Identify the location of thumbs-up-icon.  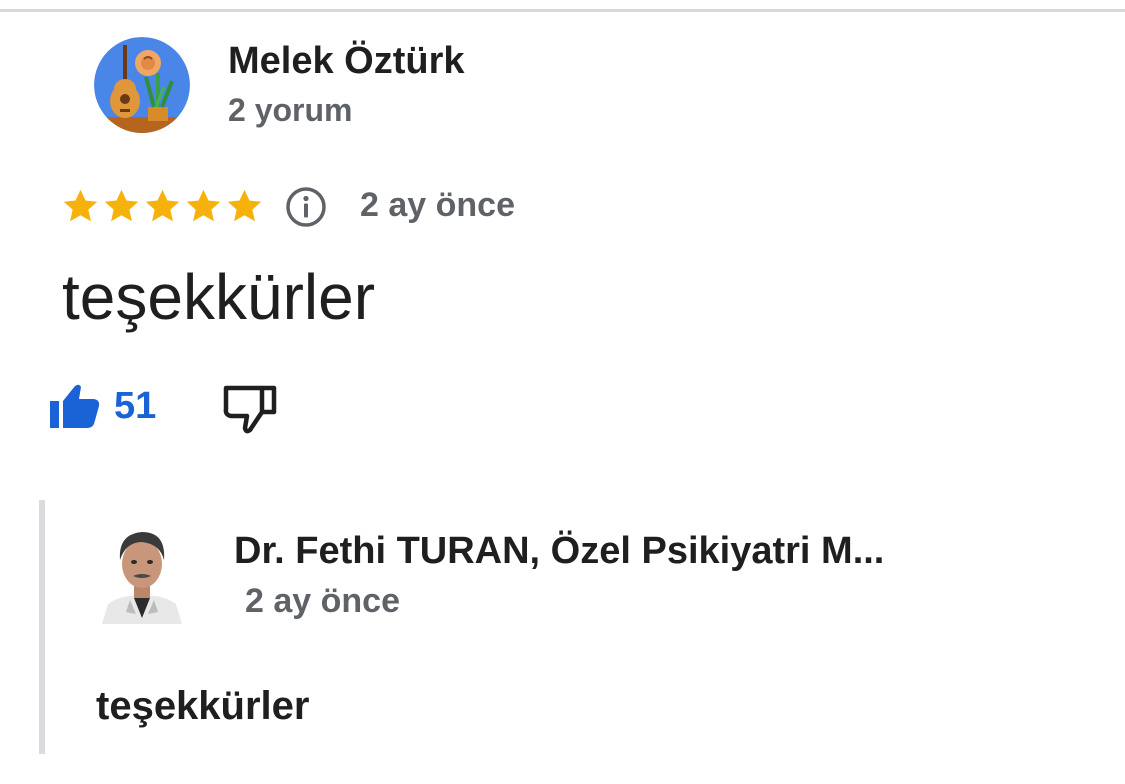
(75, 406).